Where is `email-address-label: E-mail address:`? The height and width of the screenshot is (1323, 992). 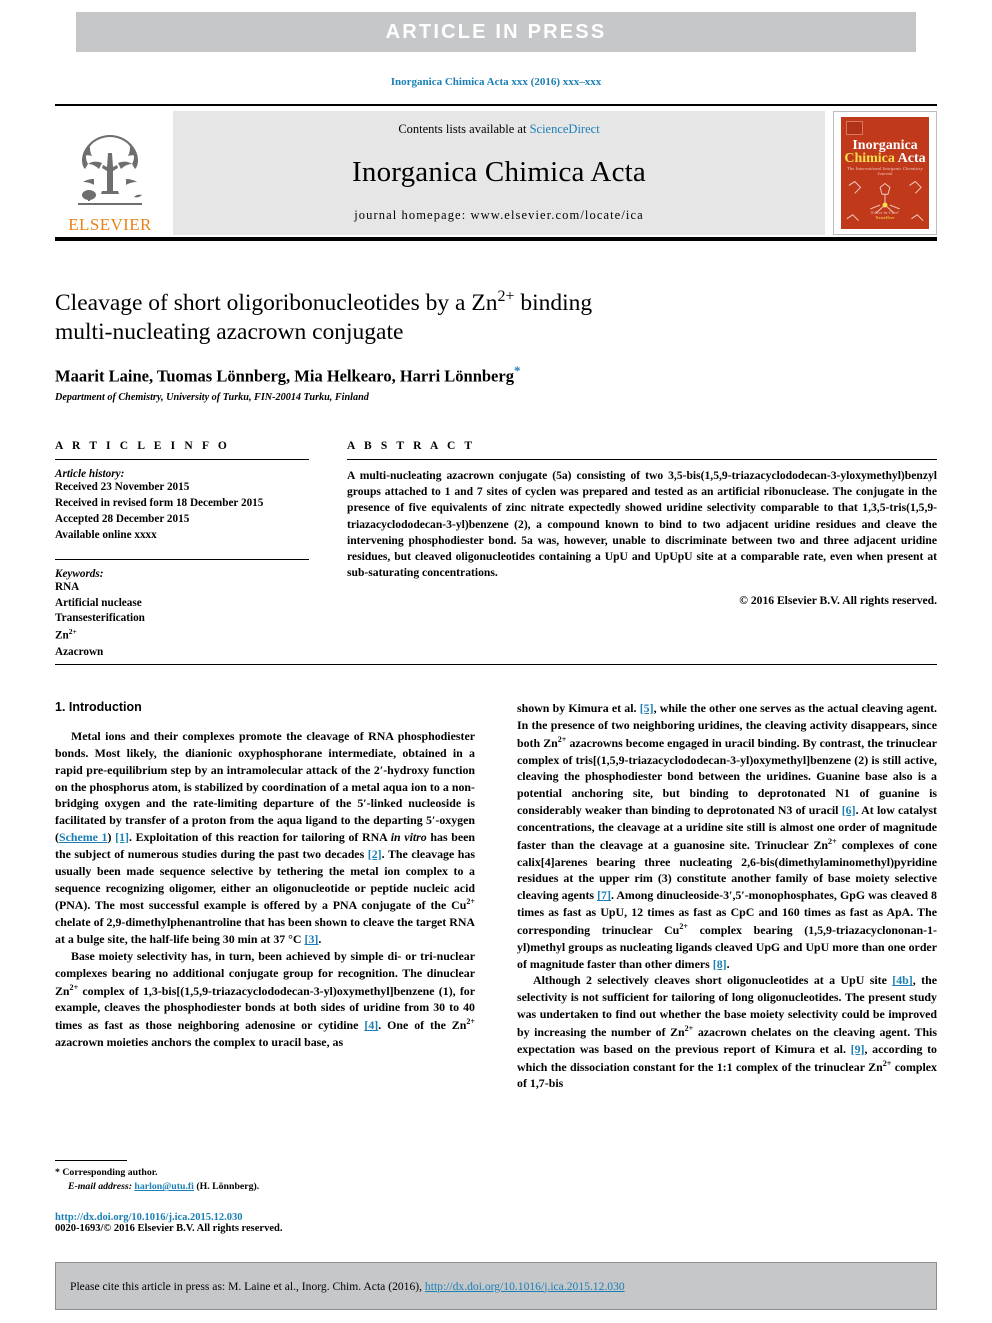
email-address-label: E-mail address: is located at coordinates (100, 1187).